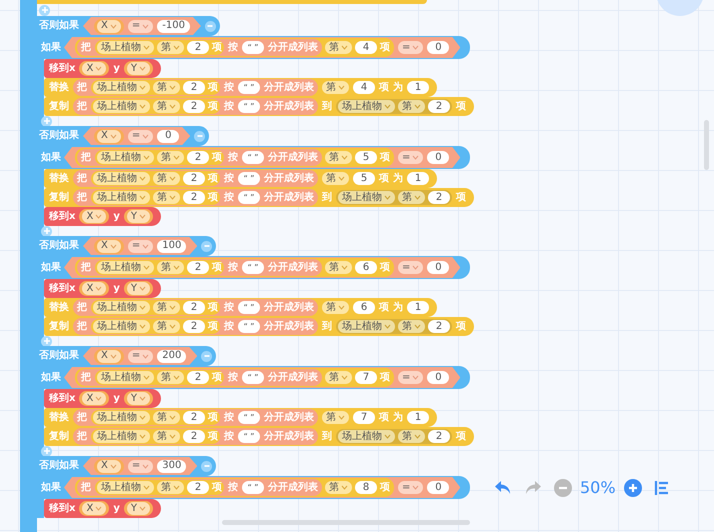  Describe the element at coordinates (173, 26) in the screenshot. I see `value-field: -100` at that location.